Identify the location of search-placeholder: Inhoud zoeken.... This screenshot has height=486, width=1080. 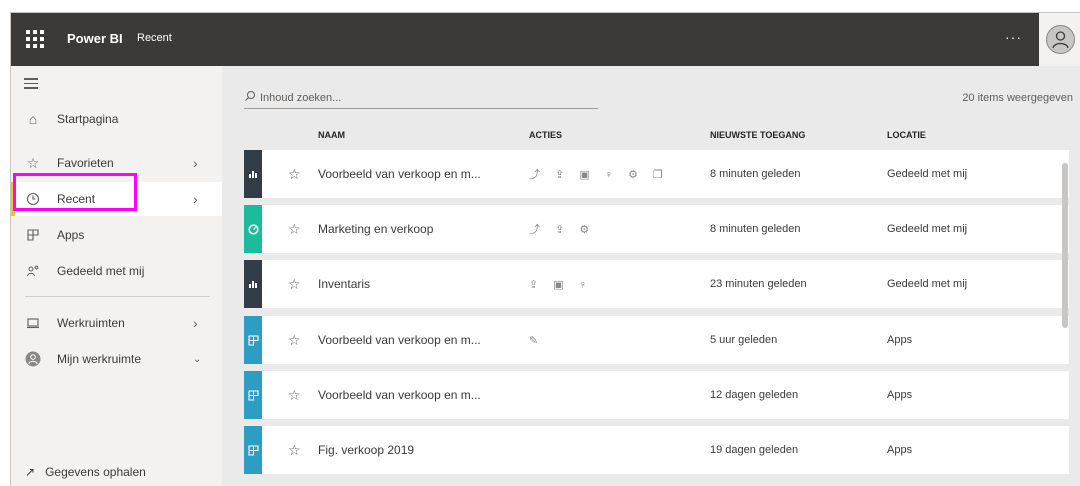
(301, 97).